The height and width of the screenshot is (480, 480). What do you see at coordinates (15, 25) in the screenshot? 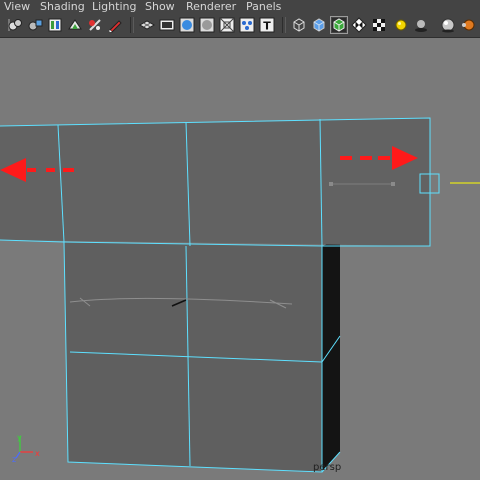
I see `select-camera-icon` at bounding box center [15, 25].